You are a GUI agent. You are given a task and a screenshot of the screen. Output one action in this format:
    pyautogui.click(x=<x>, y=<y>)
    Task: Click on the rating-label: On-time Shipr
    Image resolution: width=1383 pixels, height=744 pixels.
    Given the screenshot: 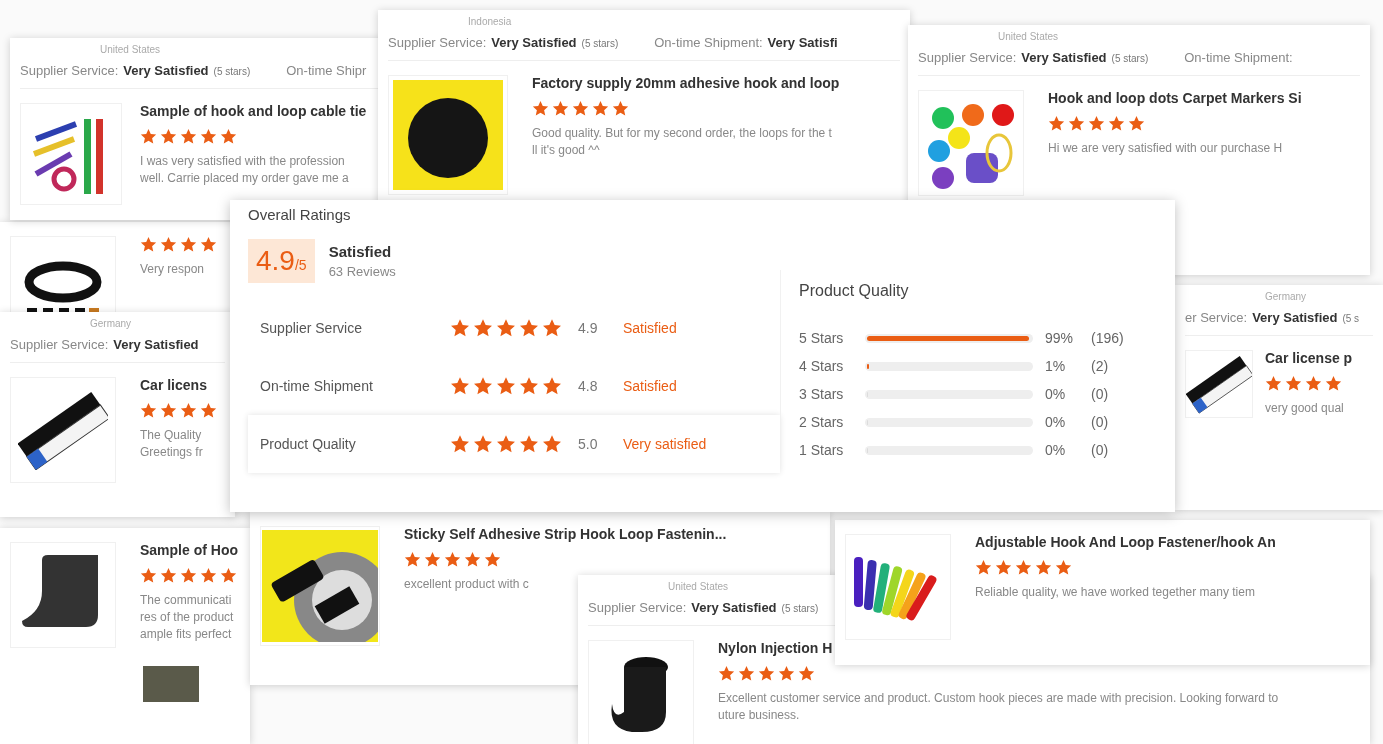 What is the action you would take?
    pyautogui.click(x=326, y=70)
    